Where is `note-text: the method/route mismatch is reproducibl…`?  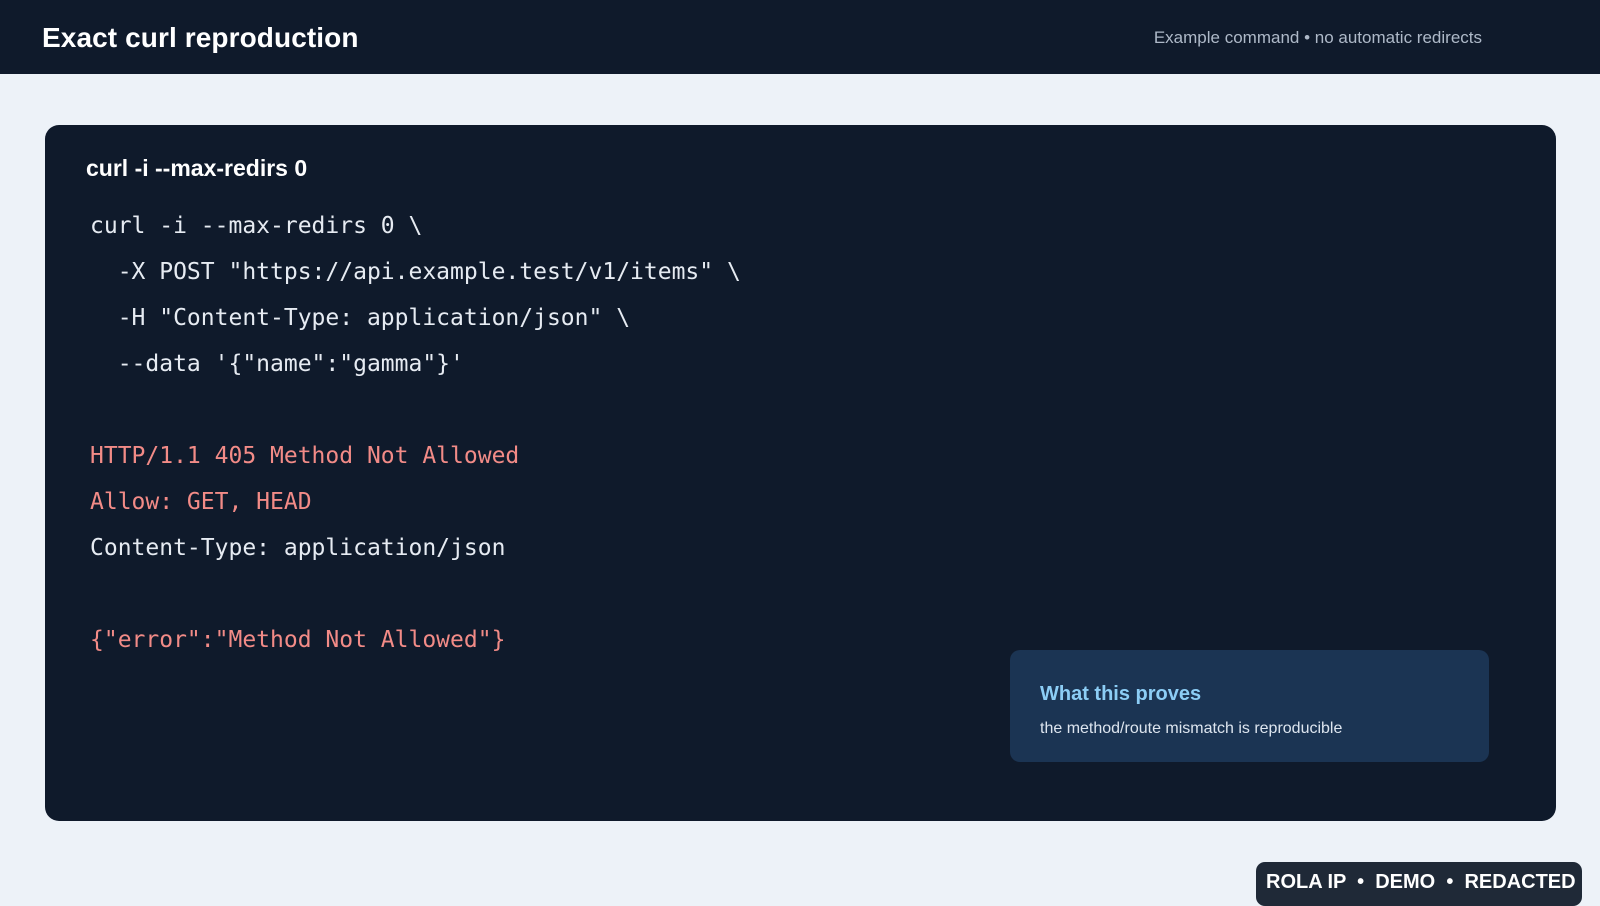 note-text: the method/route mismatch is reproducibl… is located at coordinates (1191, 728).